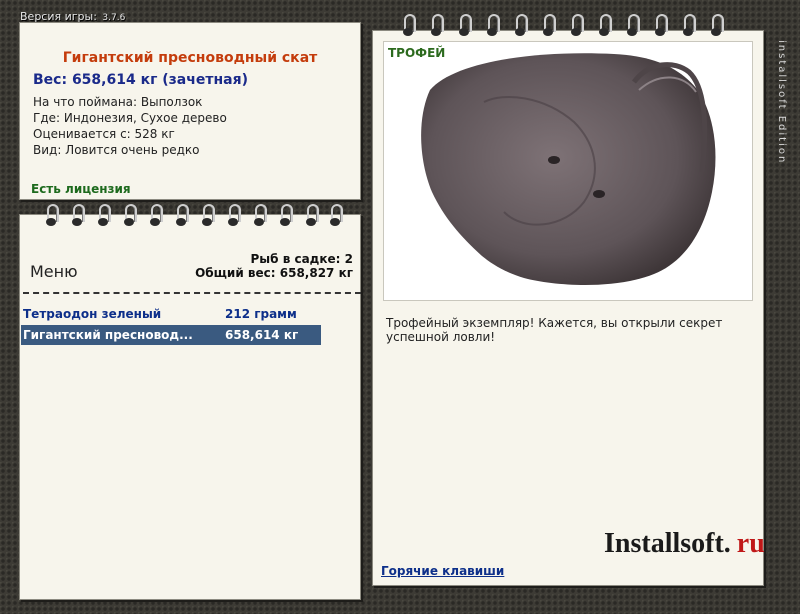 This screenshot has height=614, width=800. What do you see at coordinates (130, 118) in the screenshot?
I see `location: Где: Индонезия, Сухое дерево` at bounding box center [130, 118].